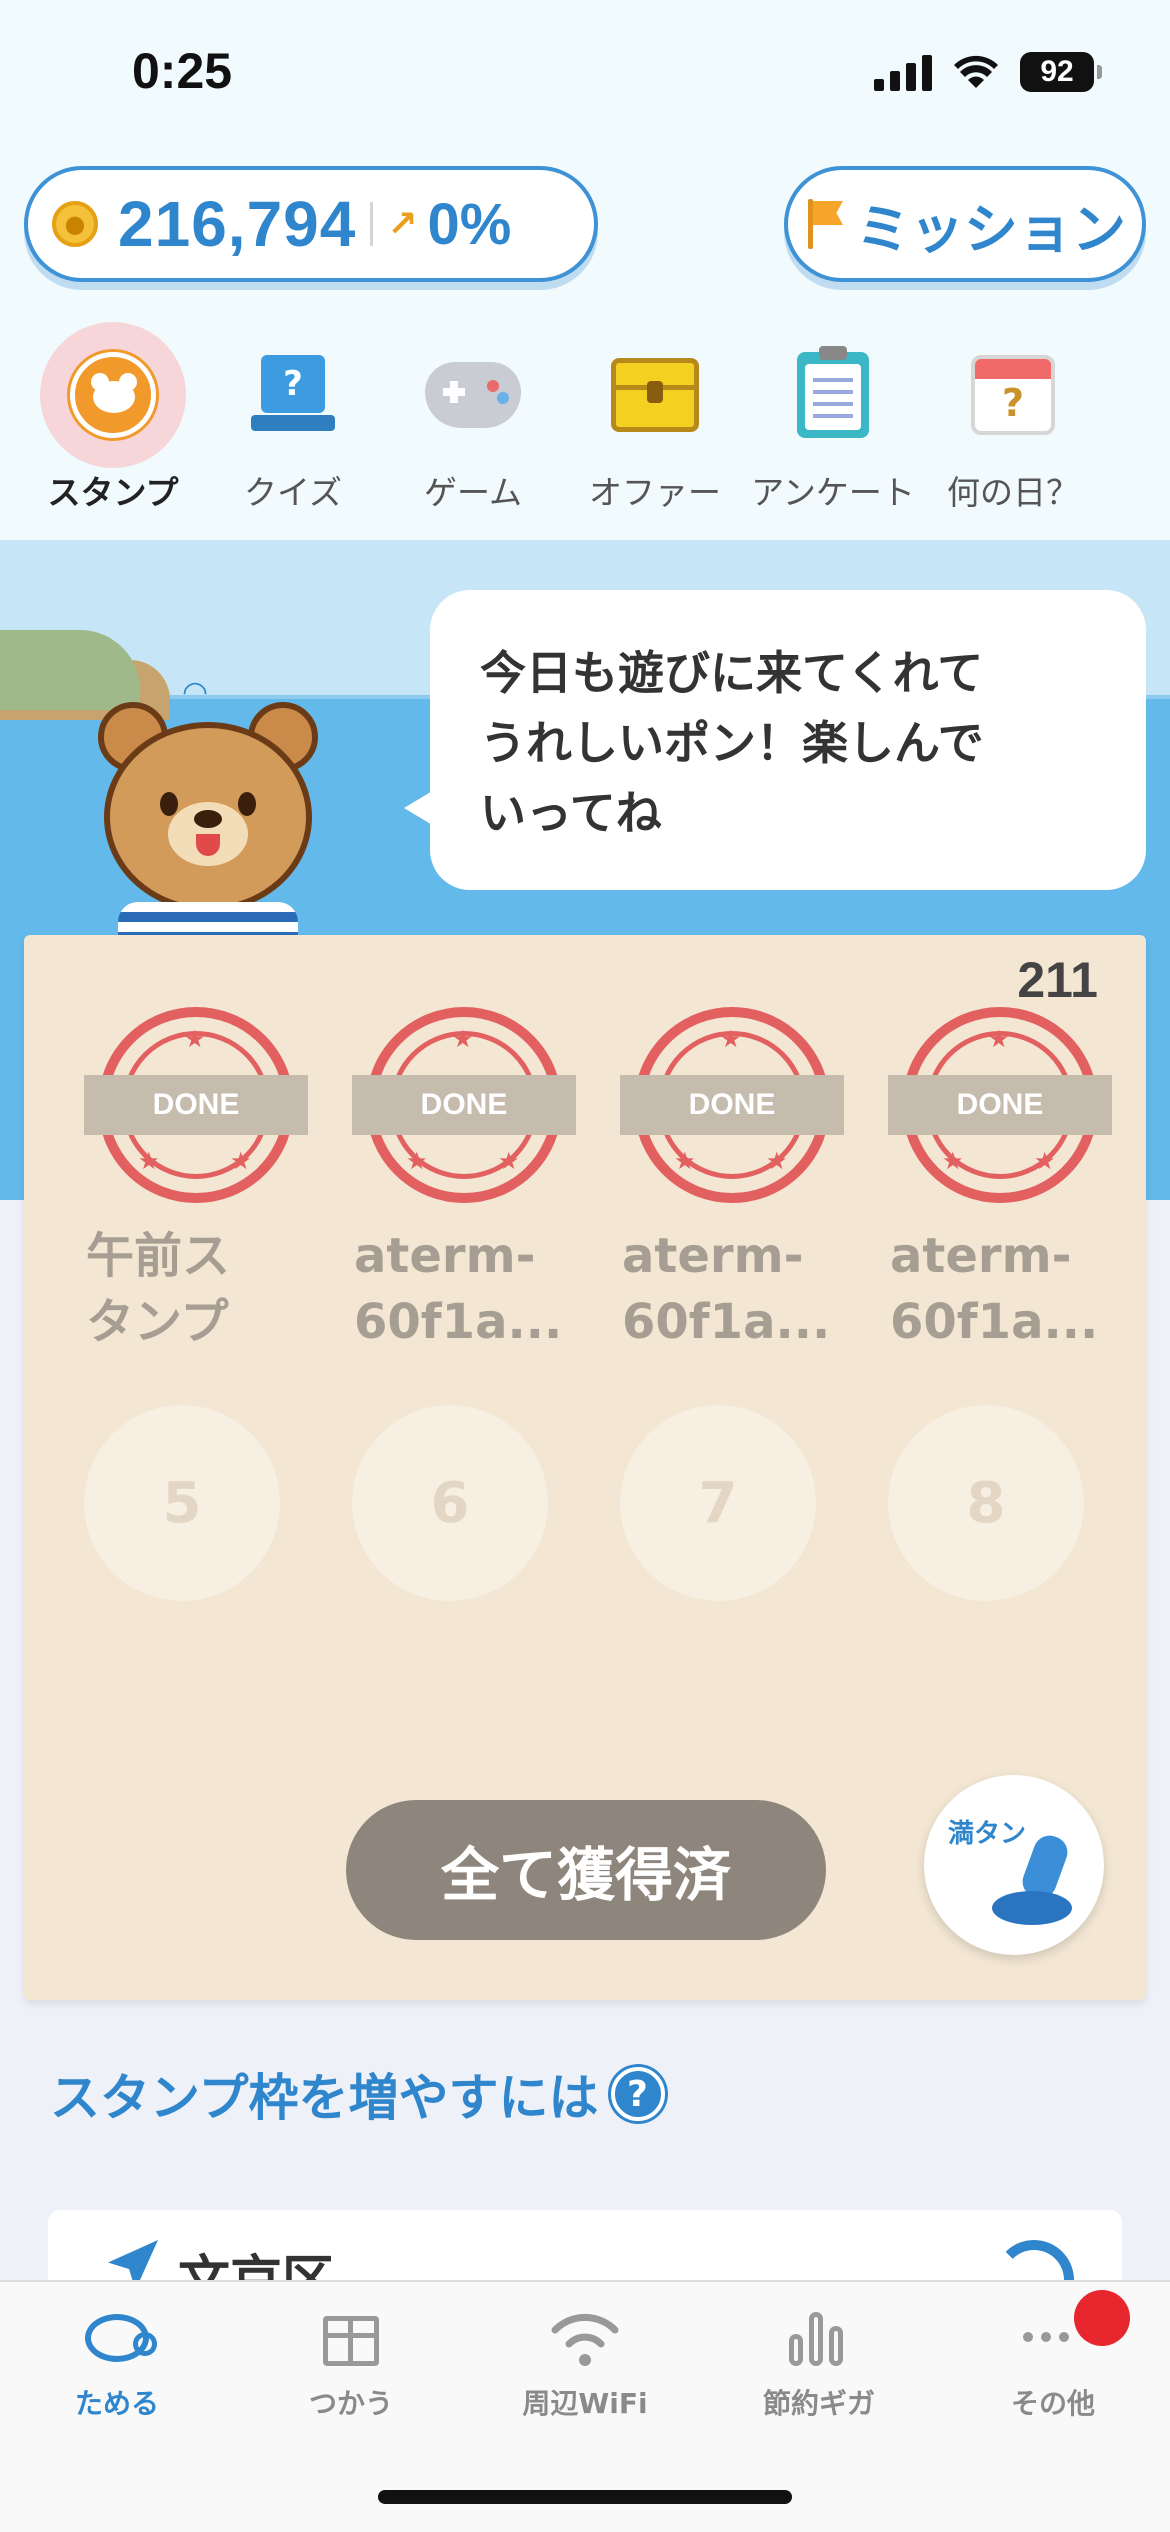  I want to click on gift-icon, so click(351, 2337).